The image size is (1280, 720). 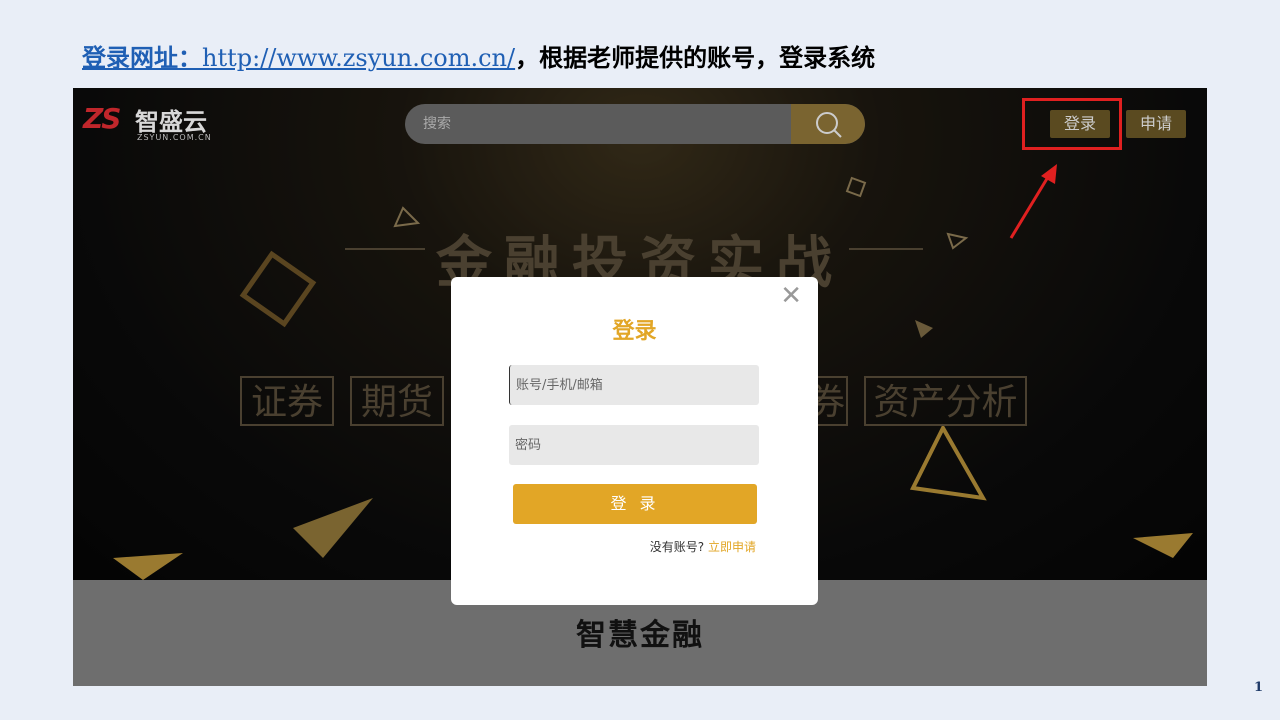 I want to click on instruction-rest: ，根据老师提供的账号，登录系统, so click(x=695, y=58).